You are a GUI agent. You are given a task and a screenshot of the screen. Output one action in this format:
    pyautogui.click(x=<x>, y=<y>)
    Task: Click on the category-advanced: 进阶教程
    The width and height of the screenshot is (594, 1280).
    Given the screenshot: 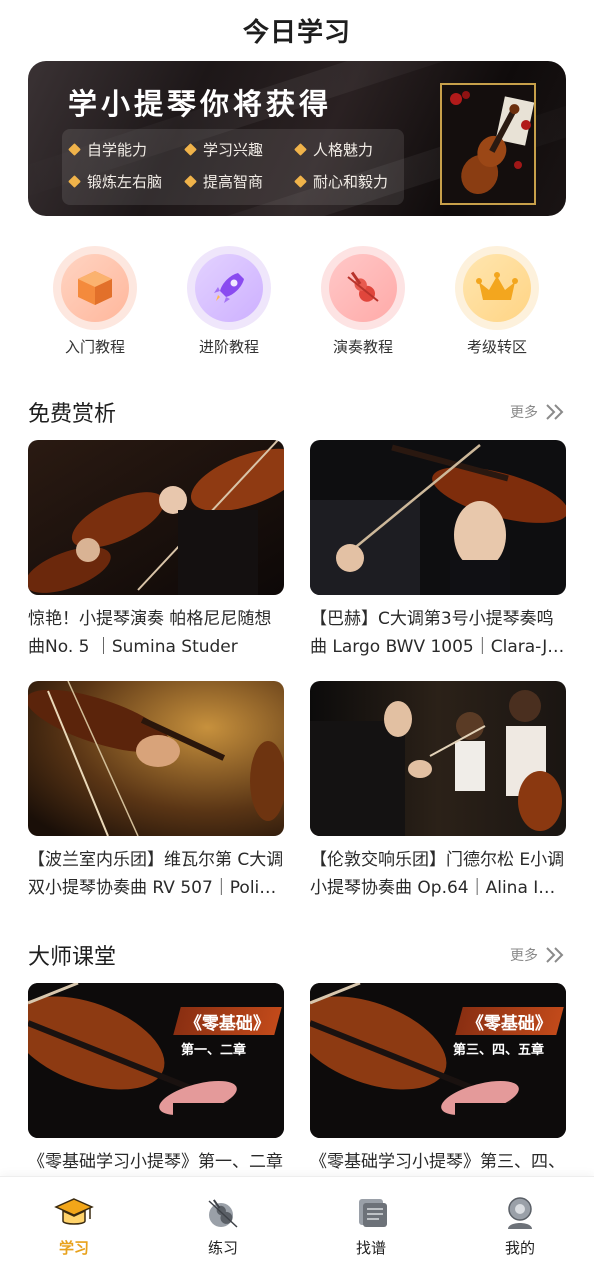 What is the action you would take?
    pyautogui.click(x=229, y=301)
    